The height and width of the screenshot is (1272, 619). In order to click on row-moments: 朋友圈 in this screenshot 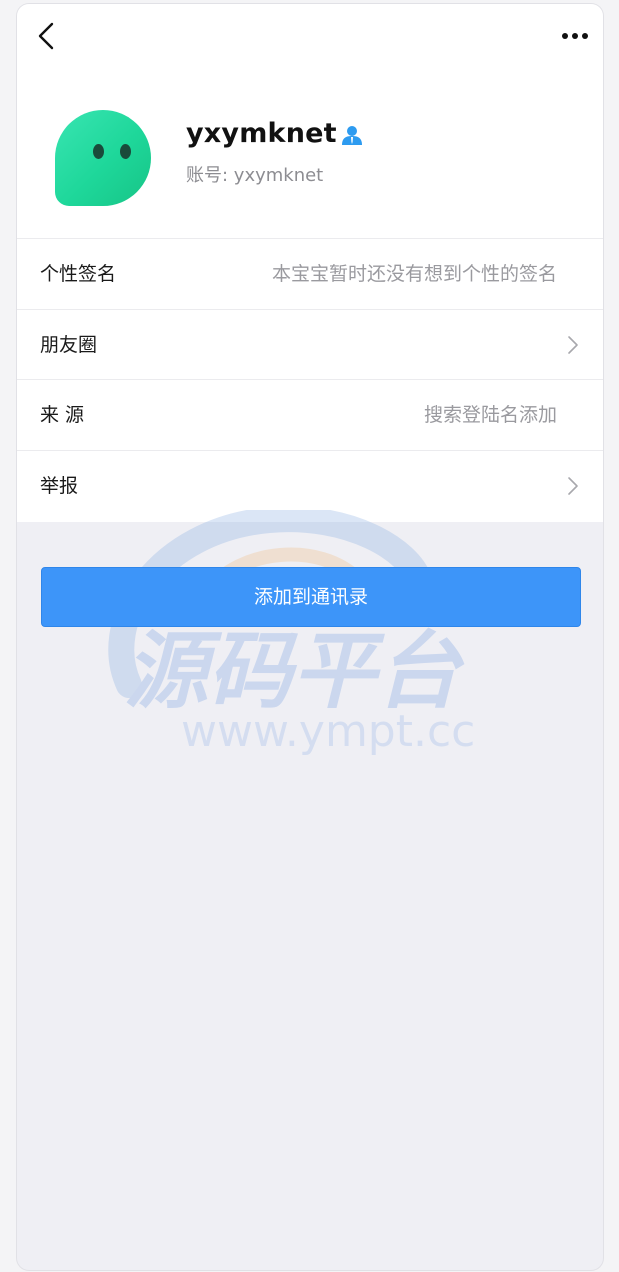, I will do `click(310, 344)`.